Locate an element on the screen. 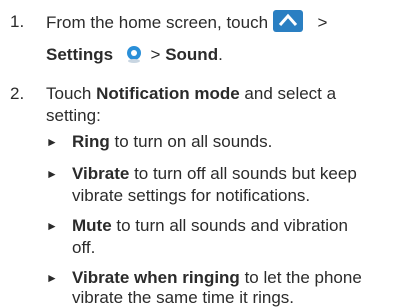 The width and height of the screenshot is (412, 308). option-desc-cont: vibrate the same time it rings. is located at coordinates (183, 297).